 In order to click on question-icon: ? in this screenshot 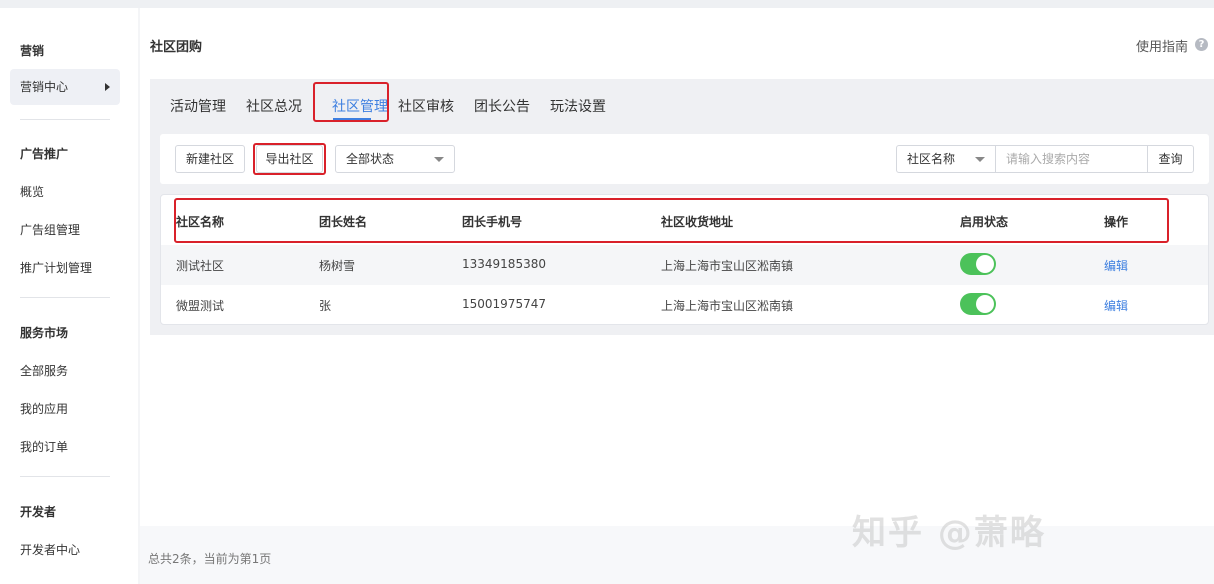, I will do `click(1201, 44)`.